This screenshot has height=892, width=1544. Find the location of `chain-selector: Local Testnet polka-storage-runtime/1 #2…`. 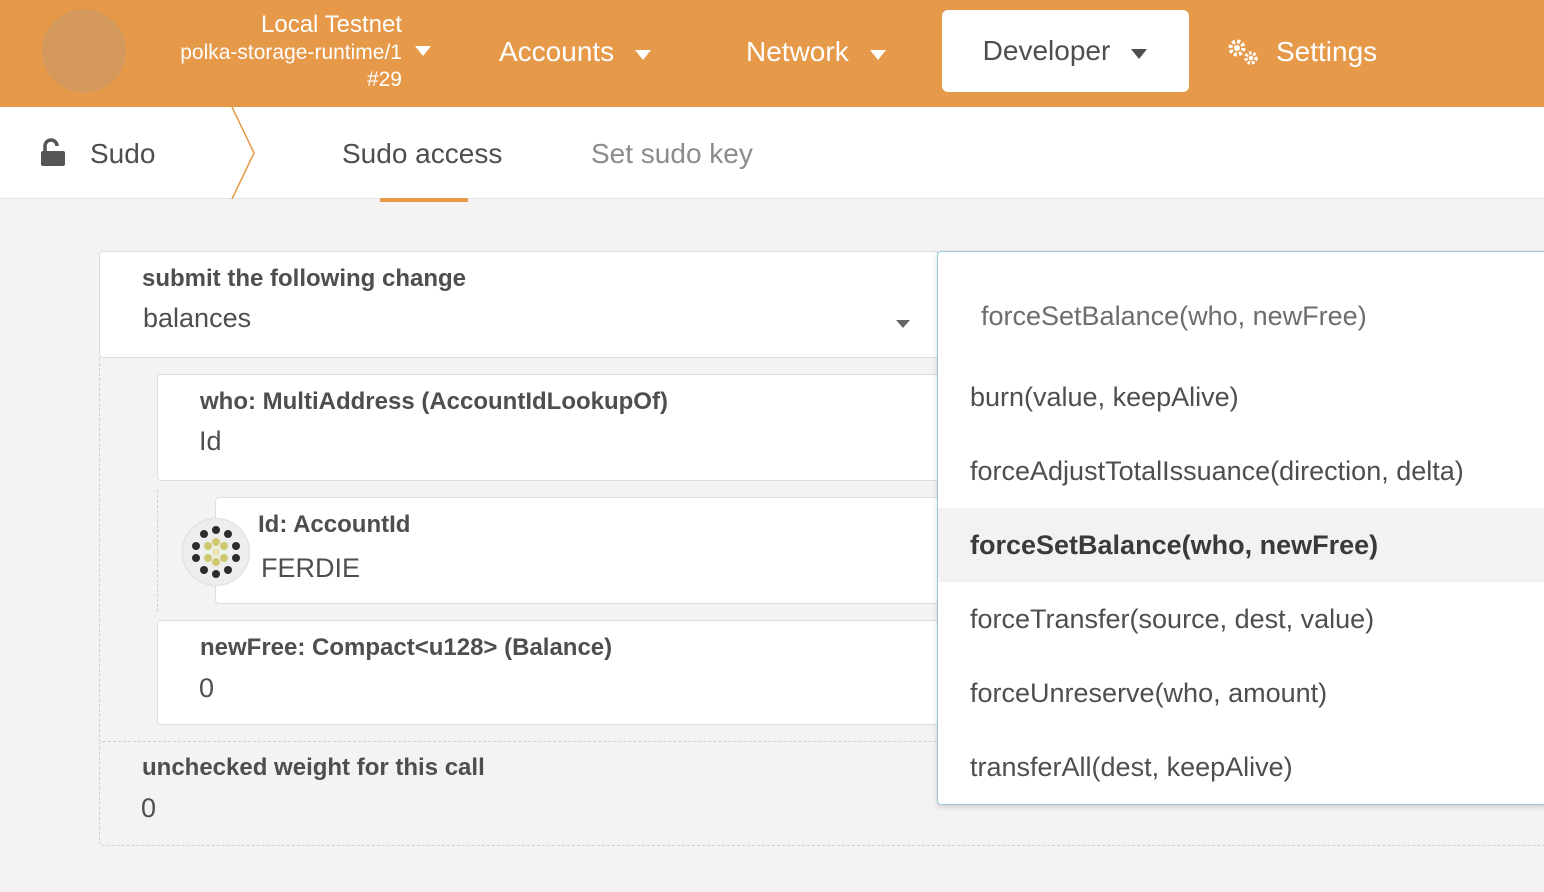

chain-selector: Local Testnet polka-storage-runtime/1 #2… is located at coordinates (271, 52).